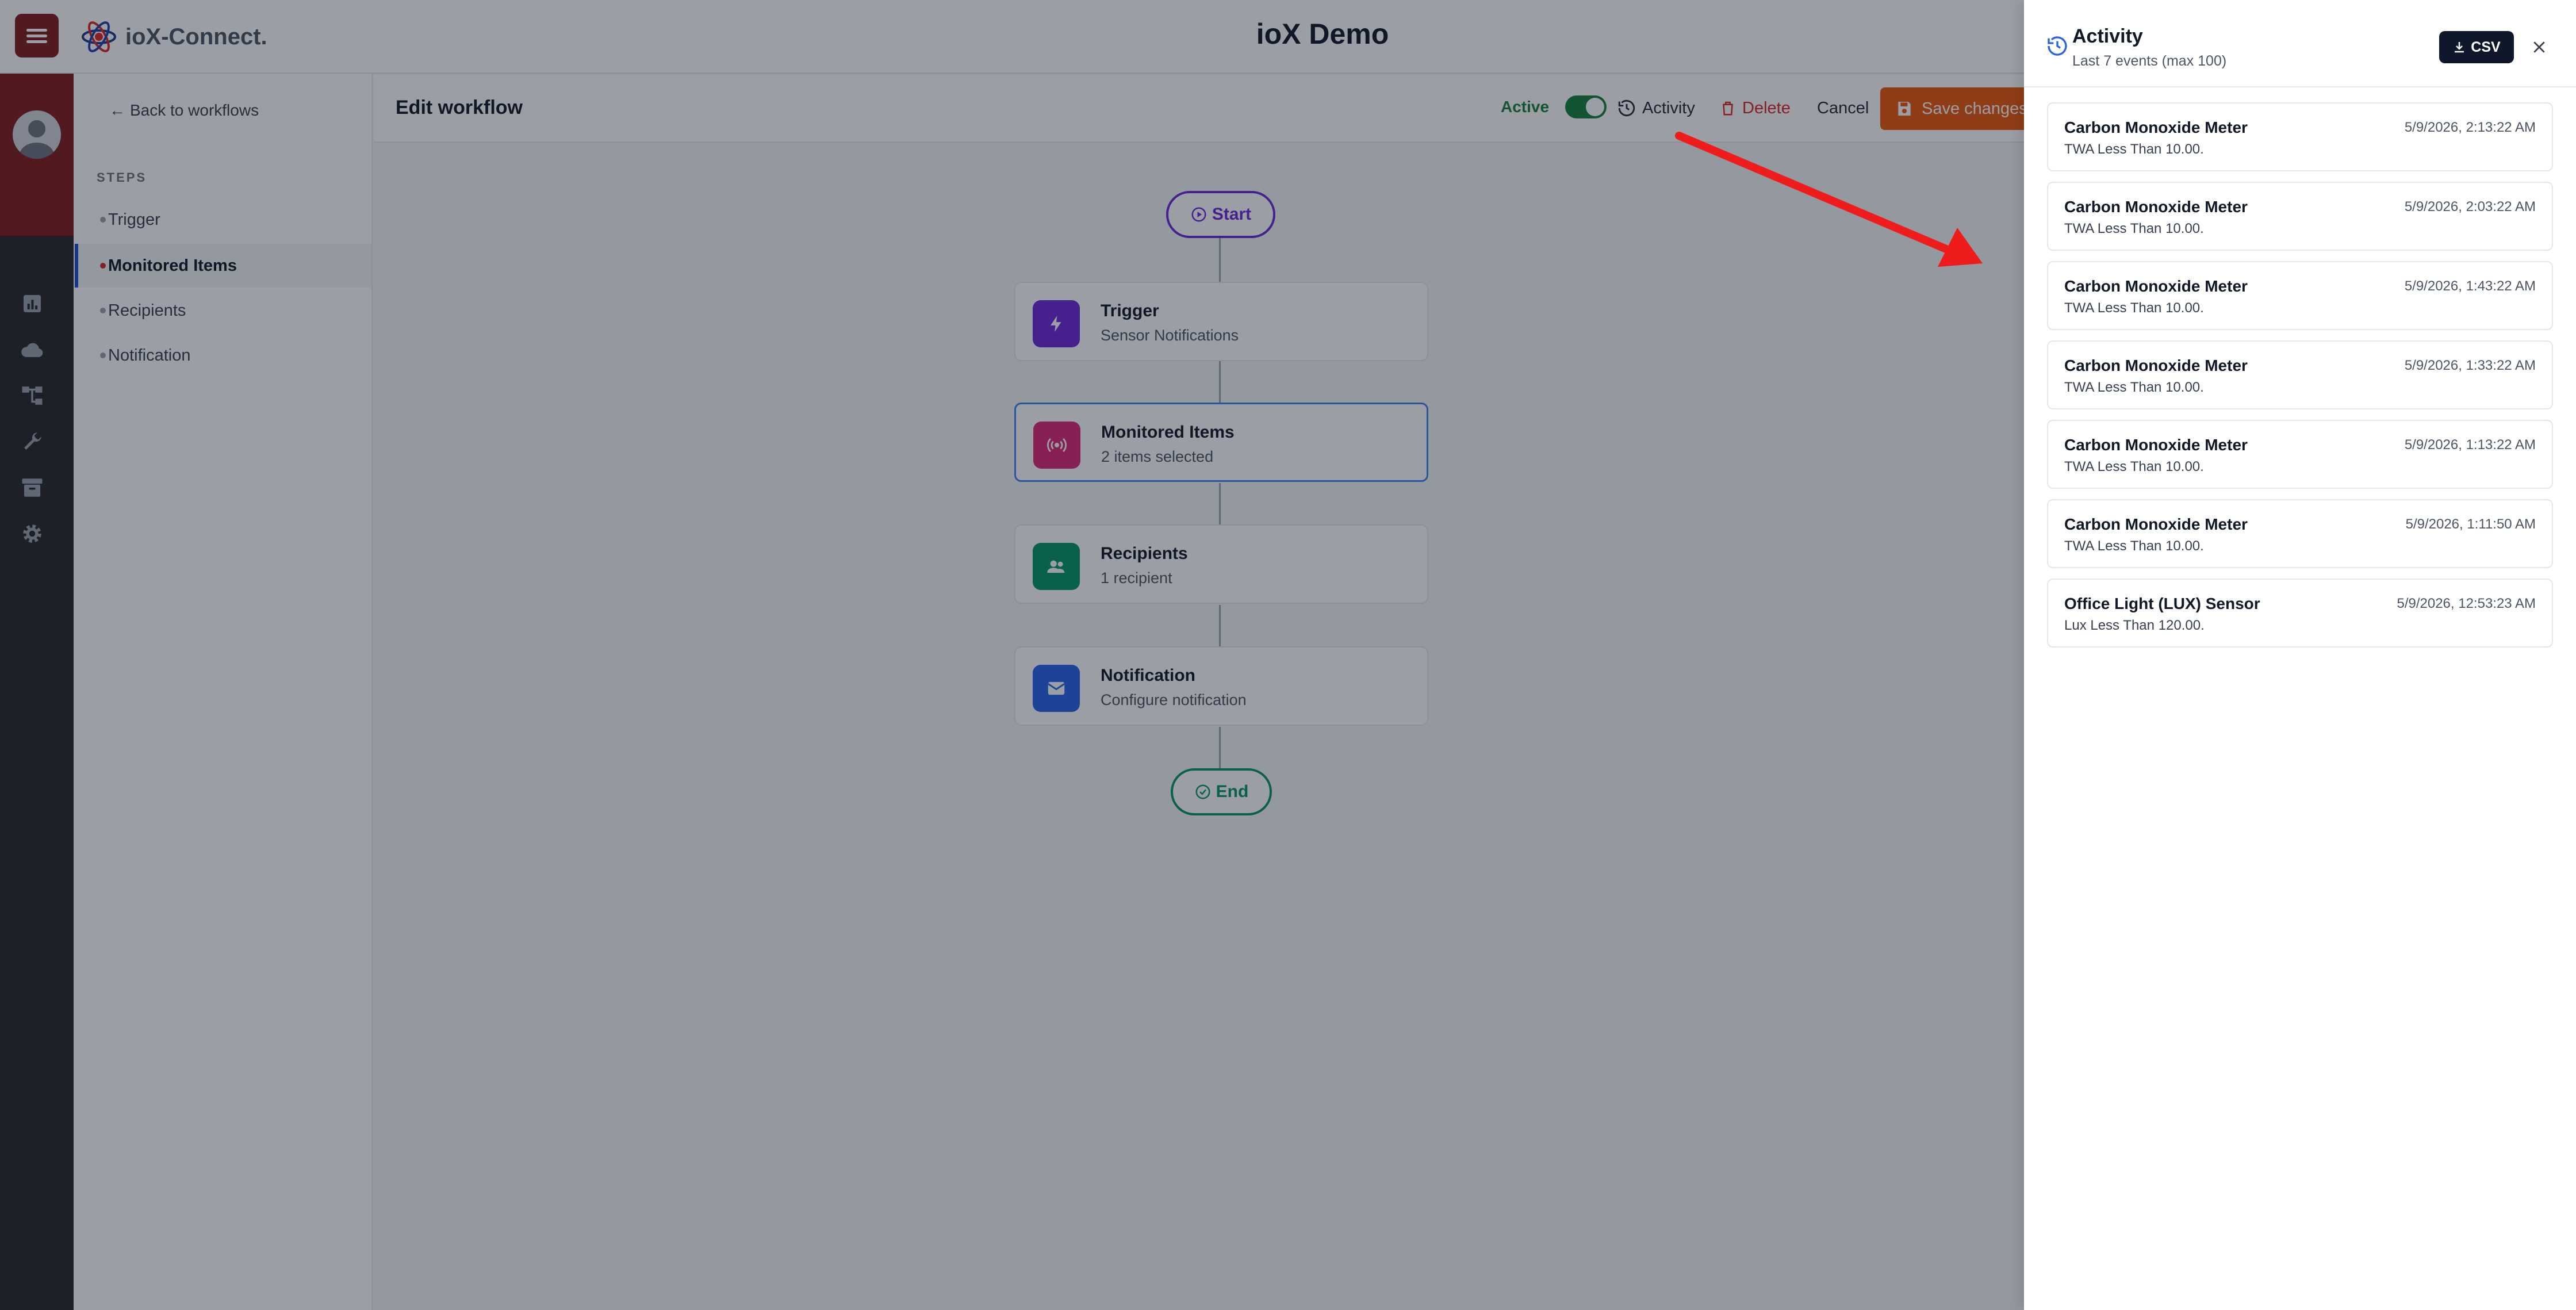 This screenshot has width=2576, height=1310. What do you see at coordinates (1829, 199) in the screenshot?
I see `annotation-arrow` at bounding box center [1829, 199].